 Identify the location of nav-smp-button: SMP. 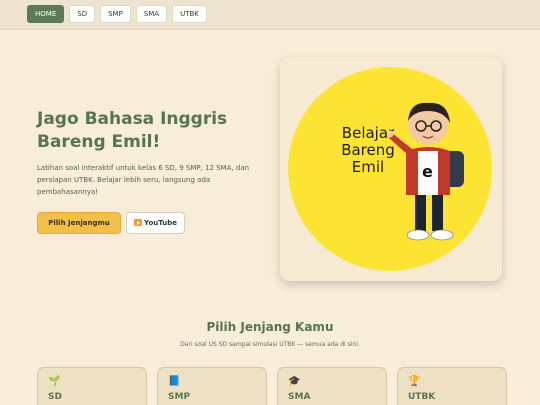
(115, 14).